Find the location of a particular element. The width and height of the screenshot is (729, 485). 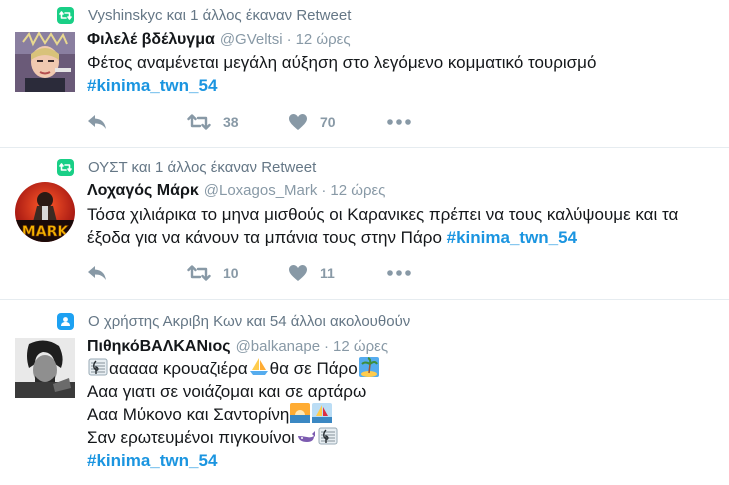

user-fullname: Λοχαγός Μάρκ is located at coordinates (143, 191).